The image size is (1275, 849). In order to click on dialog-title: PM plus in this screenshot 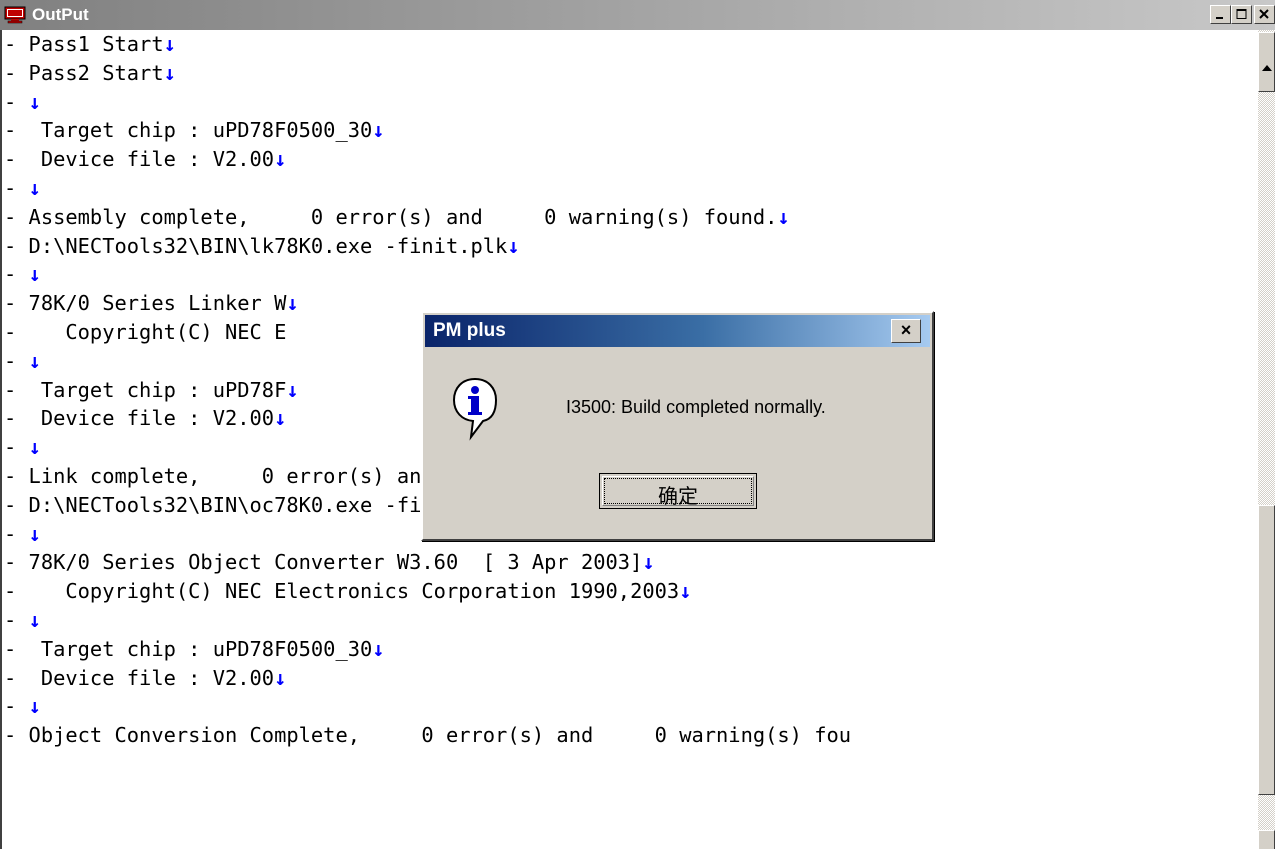, I will do `click(469, 330)`.